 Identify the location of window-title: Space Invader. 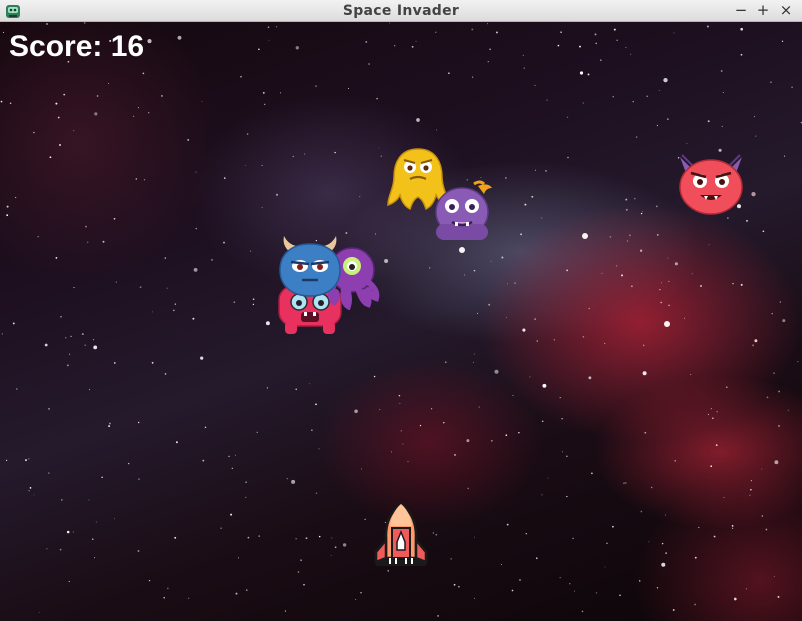
(401, 11).